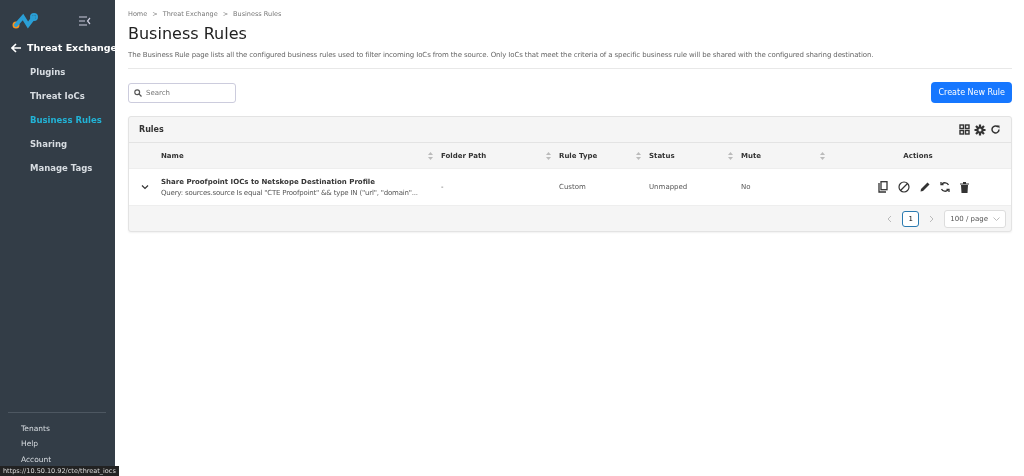 This screenshot has width=1024, height=476. I want to click on sidebar-item: Manage Tags, so click(57, 168).